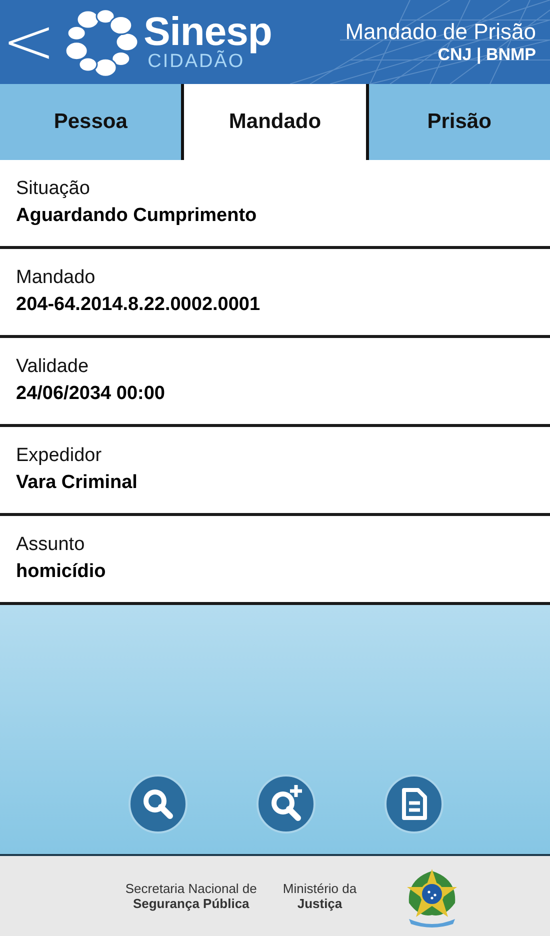 This screenshot has width=550, height=936. I want to click on field-value: homicídio, so click(61, 572).